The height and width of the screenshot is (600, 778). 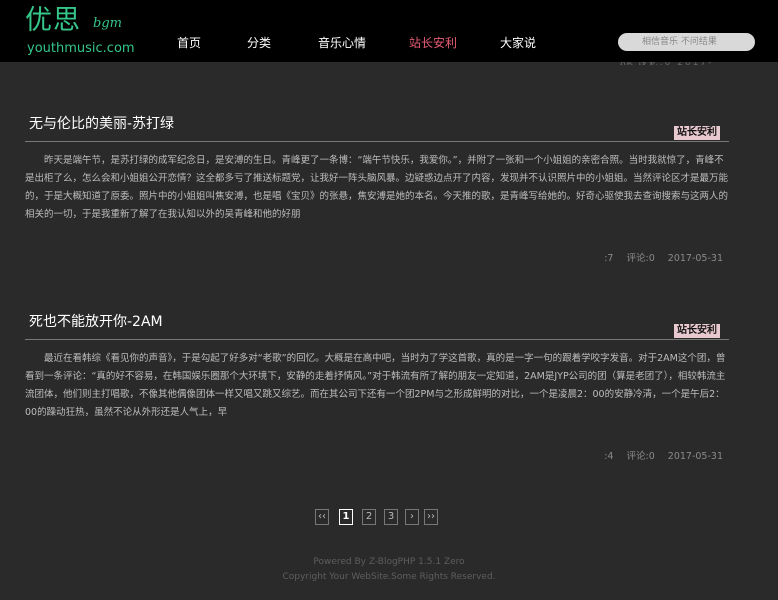 I want to click on article-views: :4, so click(x=609, y=456).